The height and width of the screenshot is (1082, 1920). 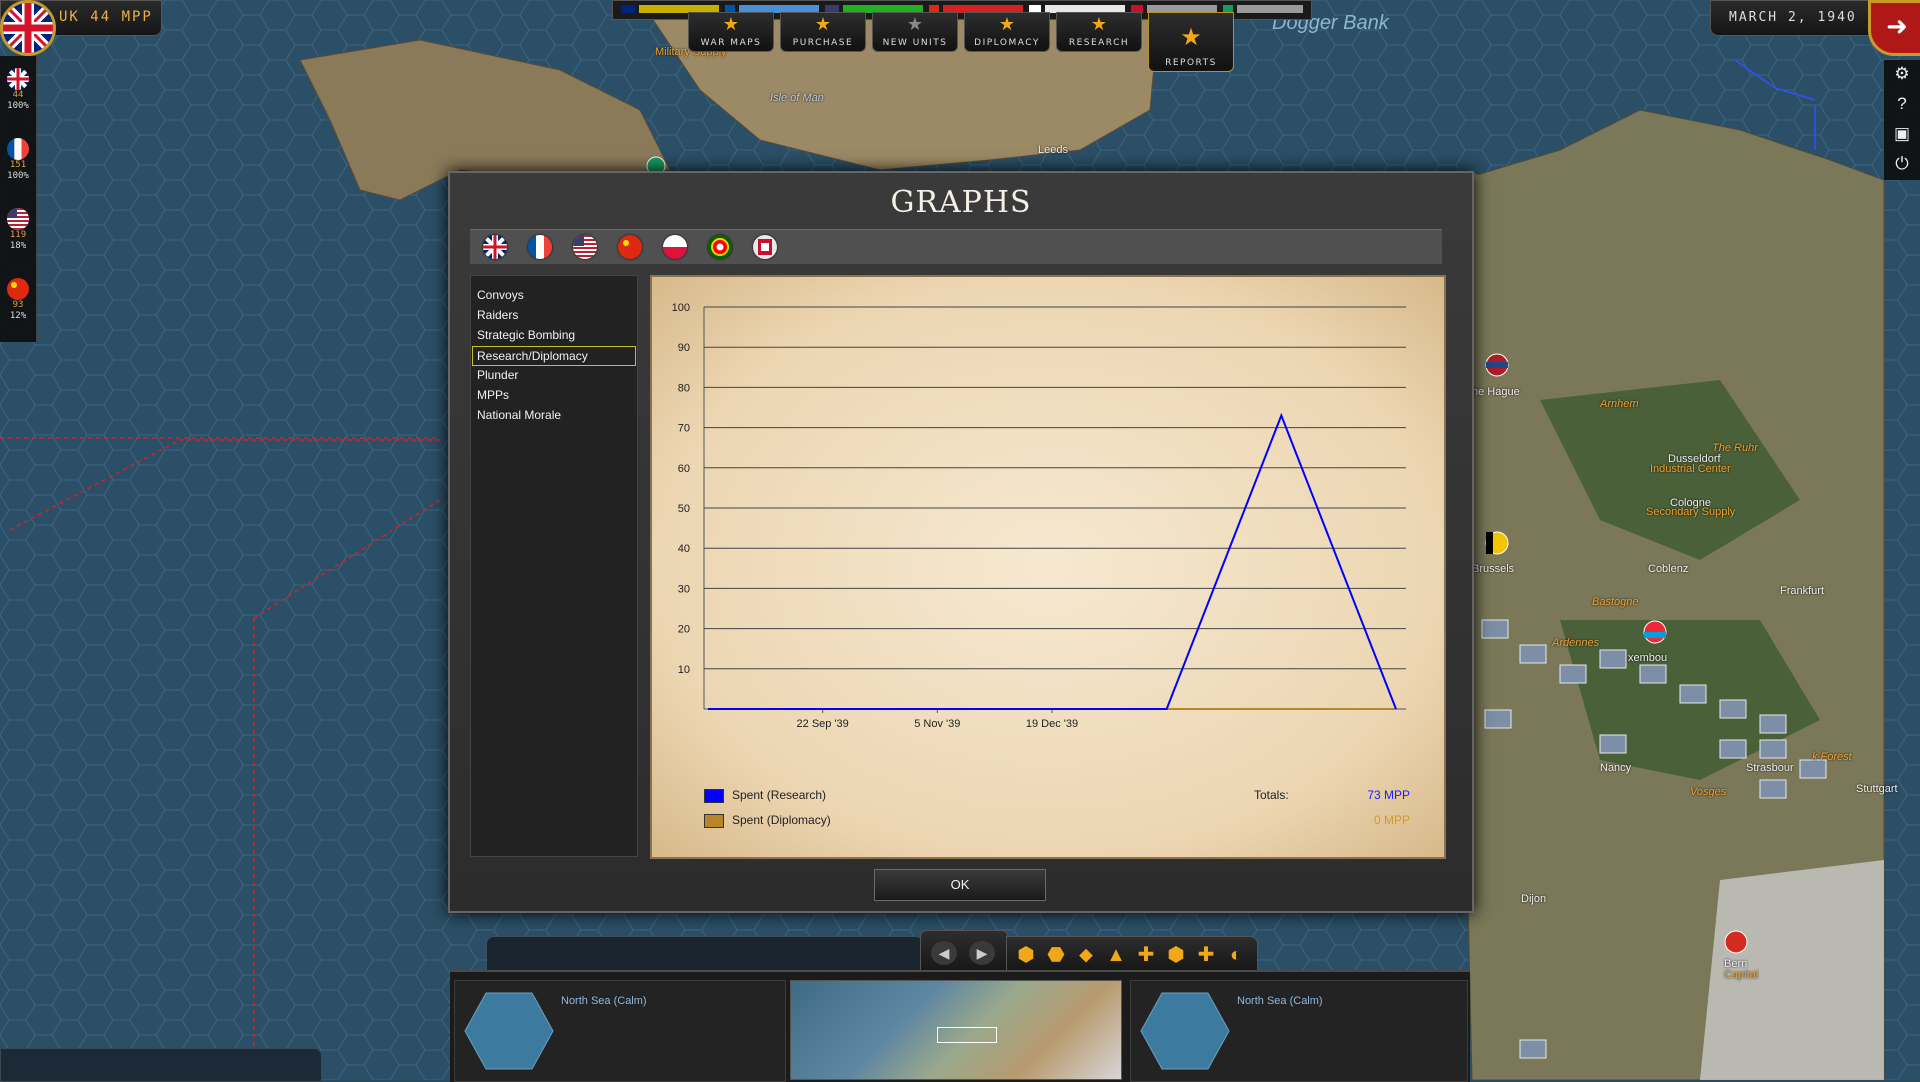 What do you see at coordinates (1708, 792) in the screenshot?
I see `map-label-vosges: Vosges` at bounding box center [1708, 792].